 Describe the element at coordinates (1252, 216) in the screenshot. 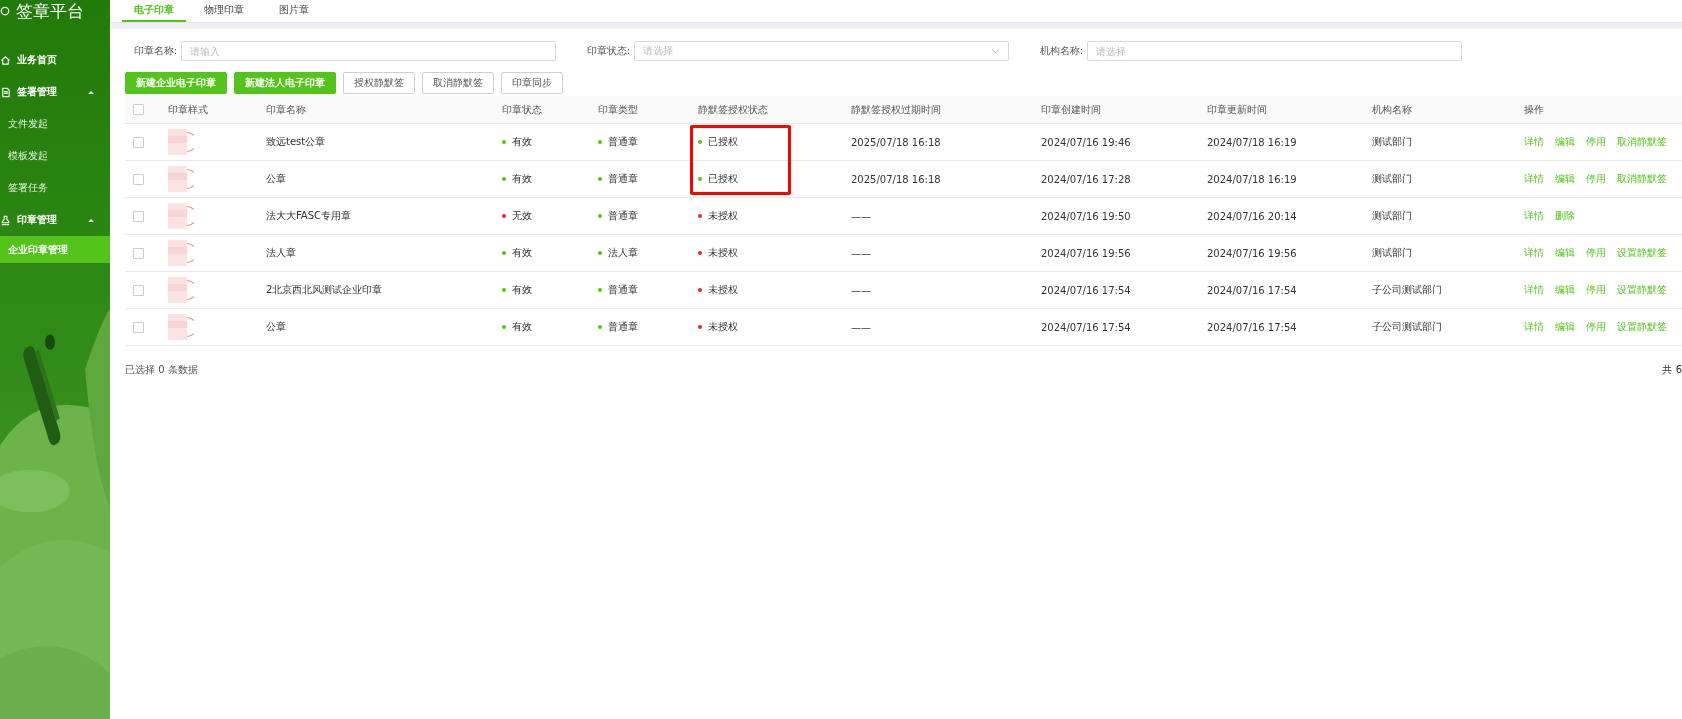

I see `table-cell: 2024/07/16 20:14` at that location.